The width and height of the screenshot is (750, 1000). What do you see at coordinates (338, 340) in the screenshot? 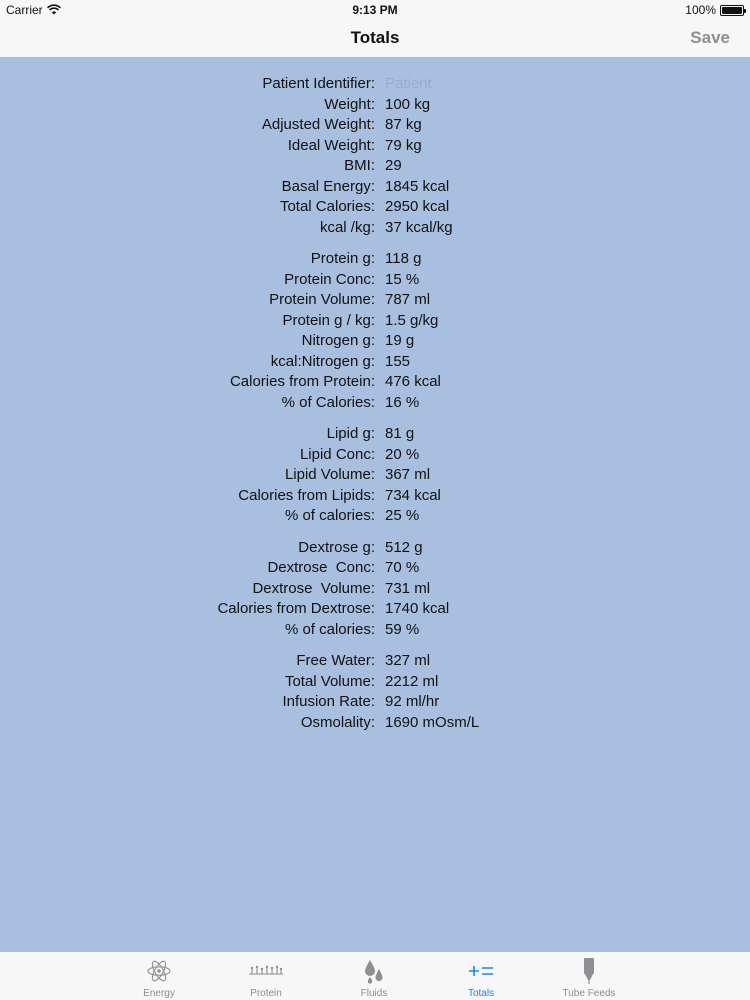
I see `row-label: Nitrogen g:` at bounding box center [338, 340].